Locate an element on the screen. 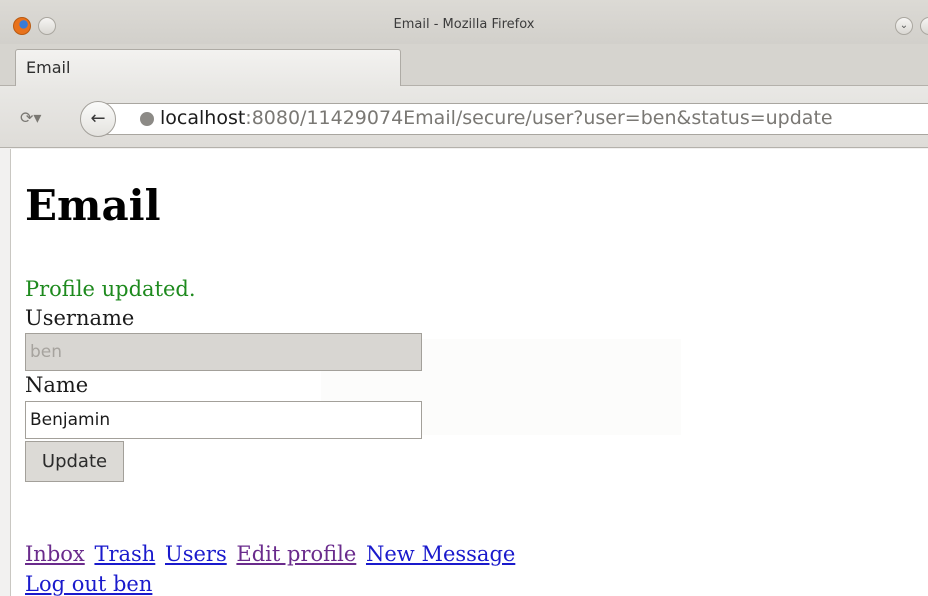 The height and width of the screenshot is (596, 928). window-titlebar: Email - Mozilla Firefox ⌄ is located at coordinates (464, 22).